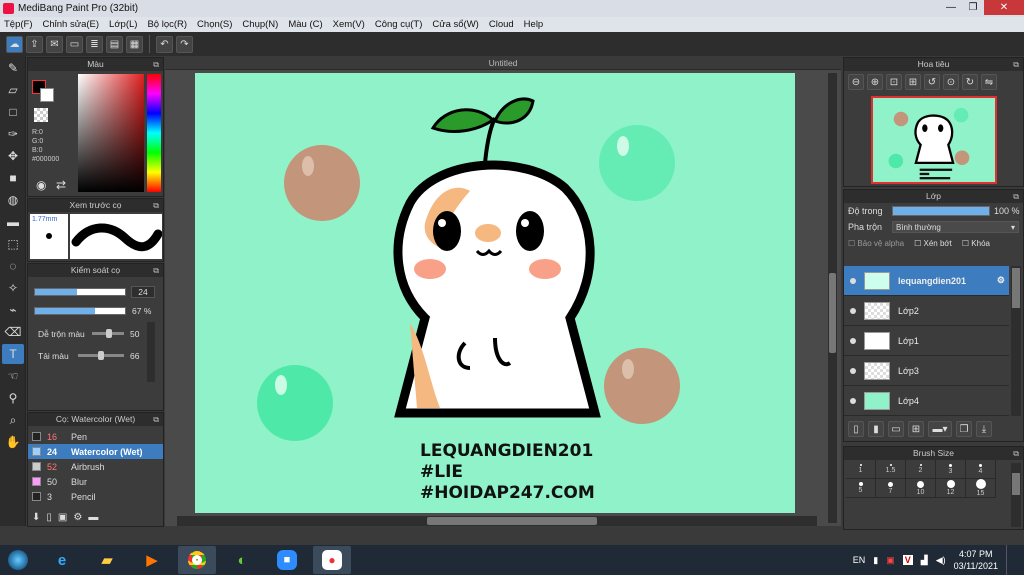 This screenshot has height=575, width=1024. What do you see at coordinates (832, 298) in the screenshot?
I see `canvas-vertical-scrollbar` at bounding box center [832, 298].